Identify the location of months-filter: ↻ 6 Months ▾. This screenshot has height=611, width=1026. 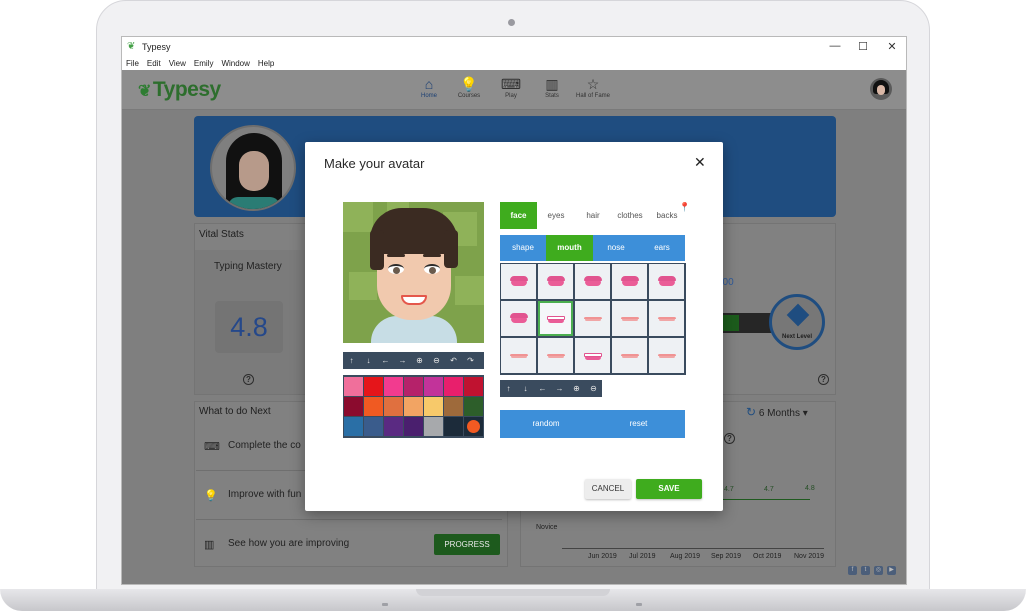
(777, 412).